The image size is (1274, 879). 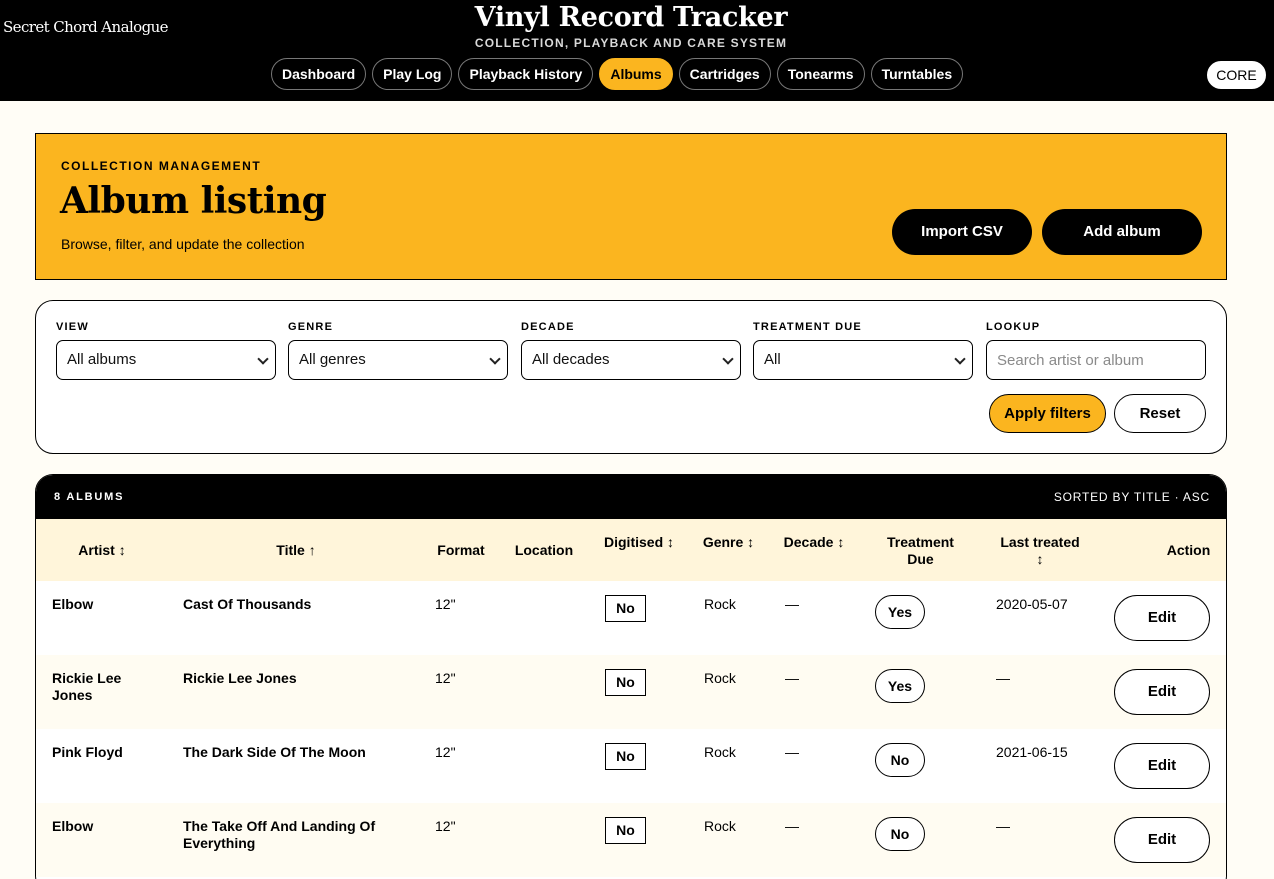 I want to click on genre-select-value: All genres, so click(x=332, y=359).